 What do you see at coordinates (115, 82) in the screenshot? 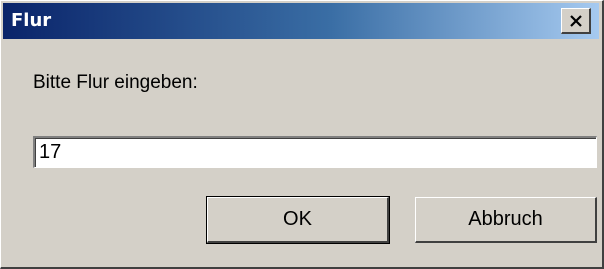
I see `prompt-label: Bitte Flur eingeben:` at bounding box center [115, 82].